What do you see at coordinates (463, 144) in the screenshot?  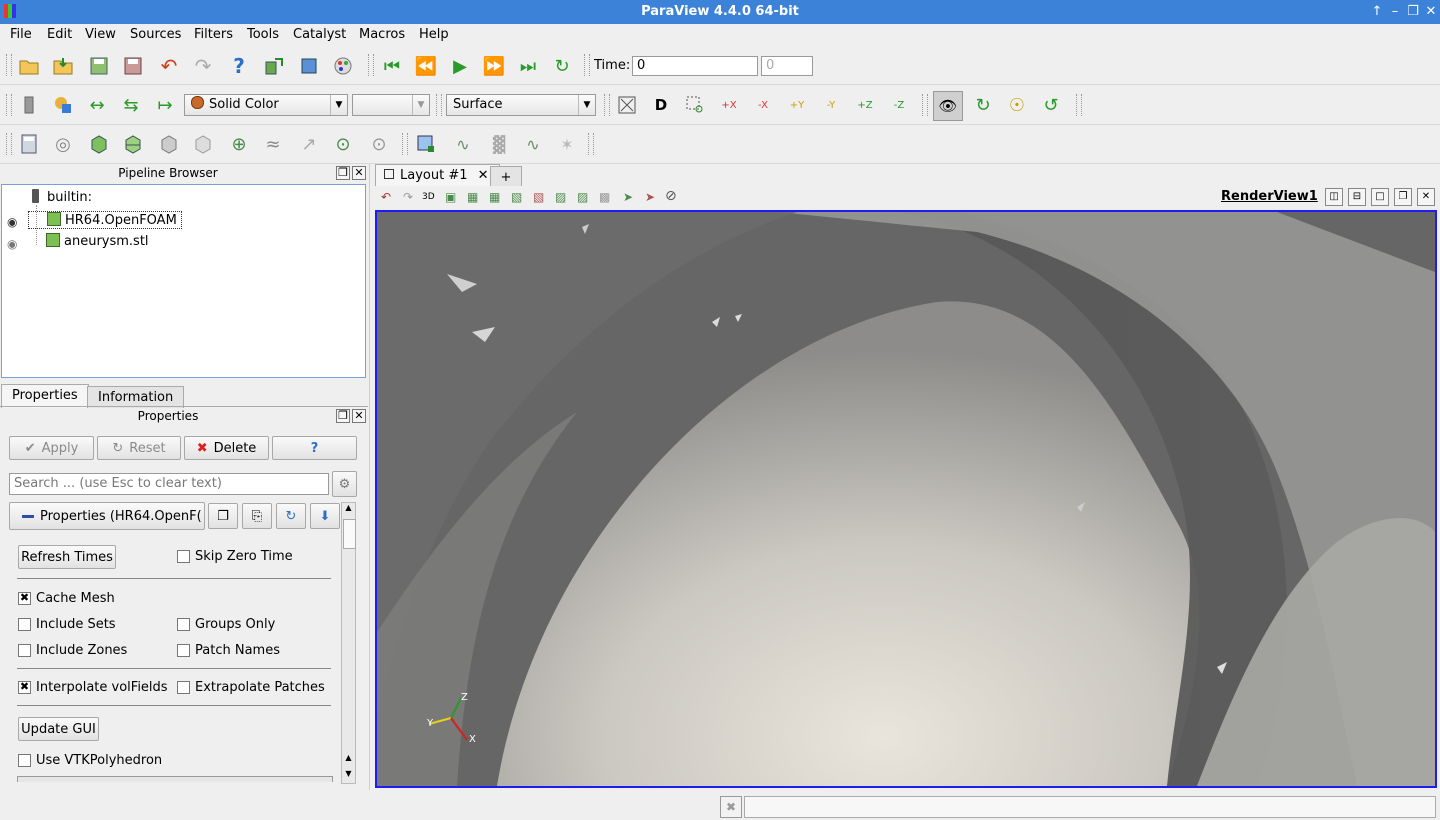 I see `plot-over-line-icon: ∿` at bounding box center [463, 144].